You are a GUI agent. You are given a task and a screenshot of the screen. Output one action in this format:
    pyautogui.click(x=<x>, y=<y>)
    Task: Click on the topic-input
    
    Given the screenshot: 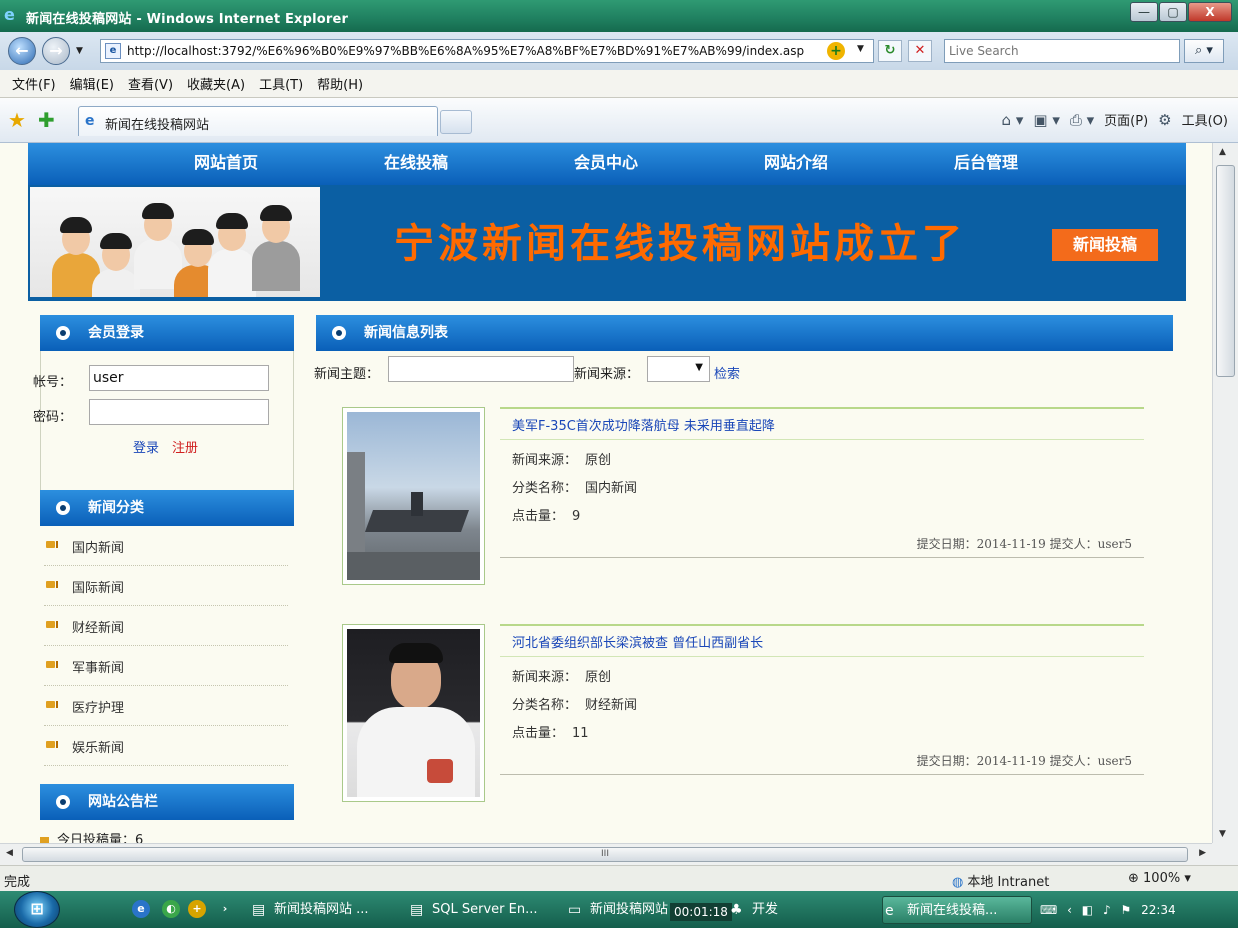 What is the action you would take?
    pyautogui.click(x=481, y=369)
    